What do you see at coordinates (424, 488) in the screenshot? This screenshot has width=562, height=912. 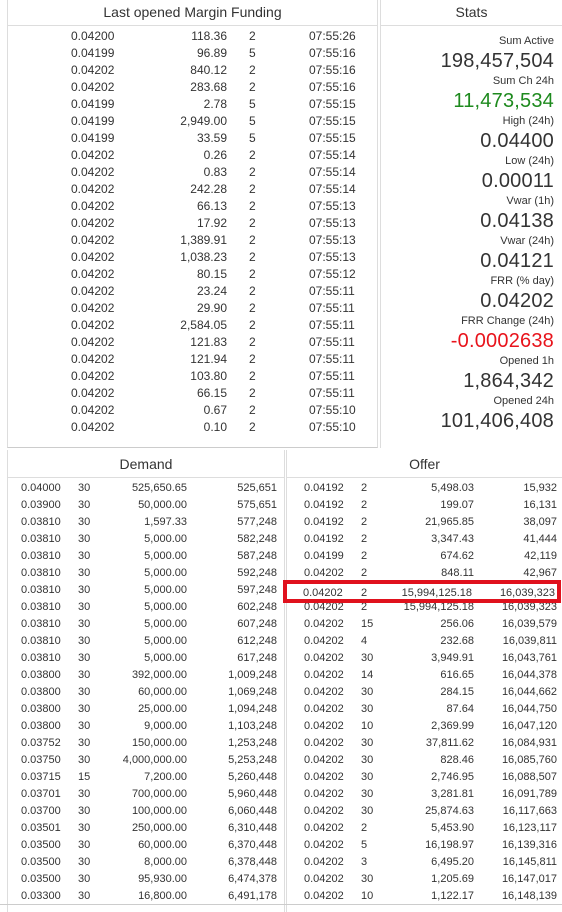 I see `offer-row: 0.04192 2 5,498.03 15,932` at bounding box center [424, 488].